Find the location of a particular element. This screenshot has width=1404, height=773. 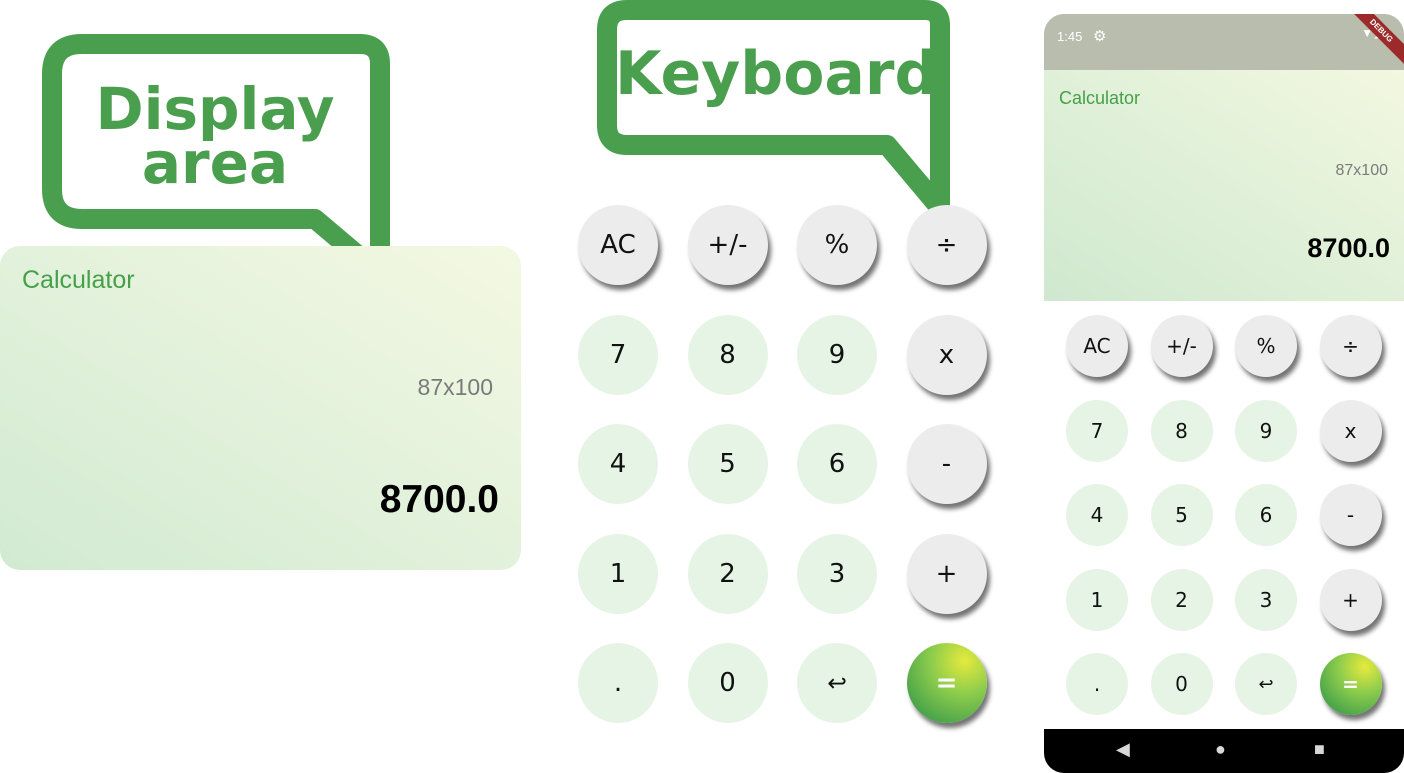

navigation-bar: ◀ ● ■ is located at coordinates (1224, 751).